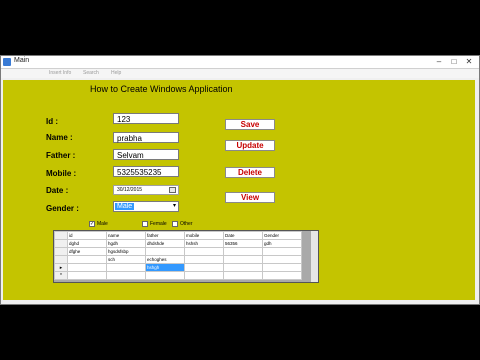  I want to click on grid-cell: gdh, so click(282, 243).